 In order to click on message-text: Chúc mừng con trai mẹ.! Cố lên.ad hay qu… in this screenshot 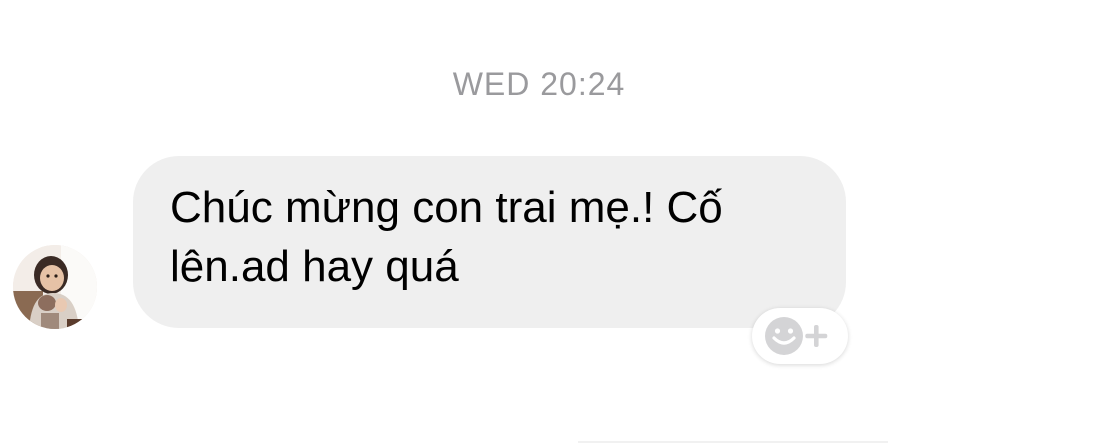, I will do `click(446, 237)`.